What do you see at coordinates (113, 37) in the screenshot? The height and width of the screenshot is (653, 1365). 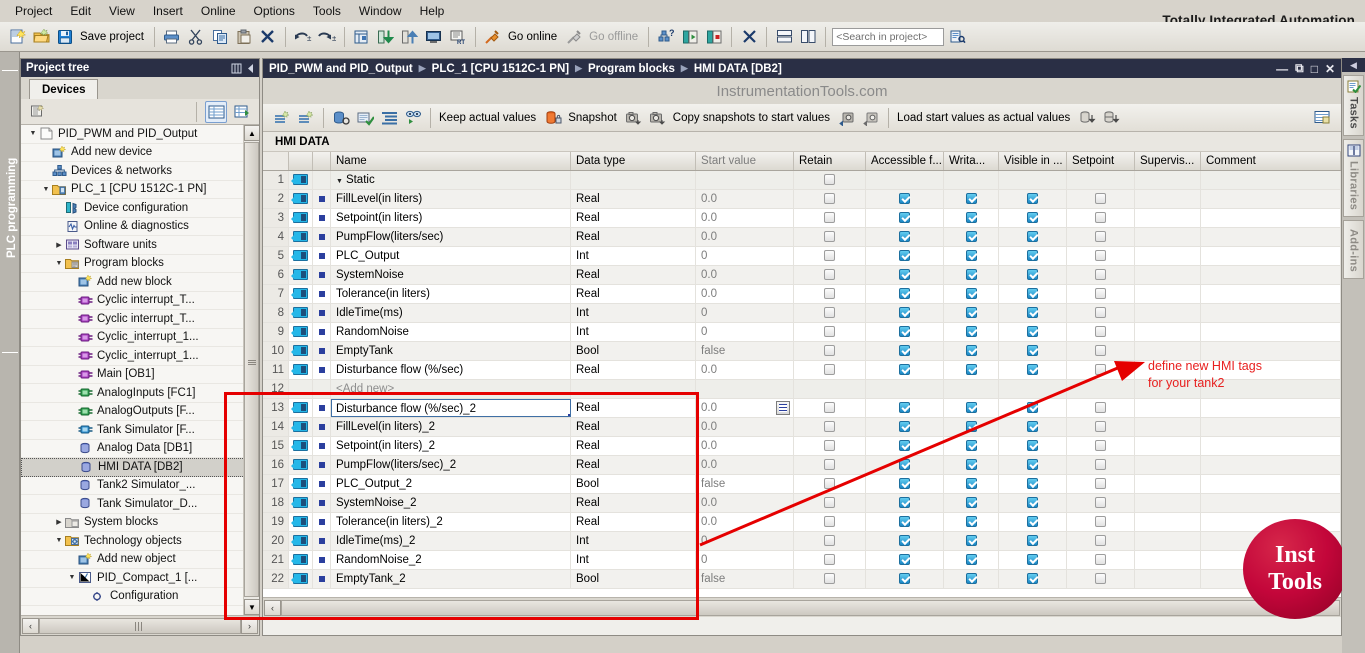 I see `save-project-label: Save project` at bounding box center [113, 37].